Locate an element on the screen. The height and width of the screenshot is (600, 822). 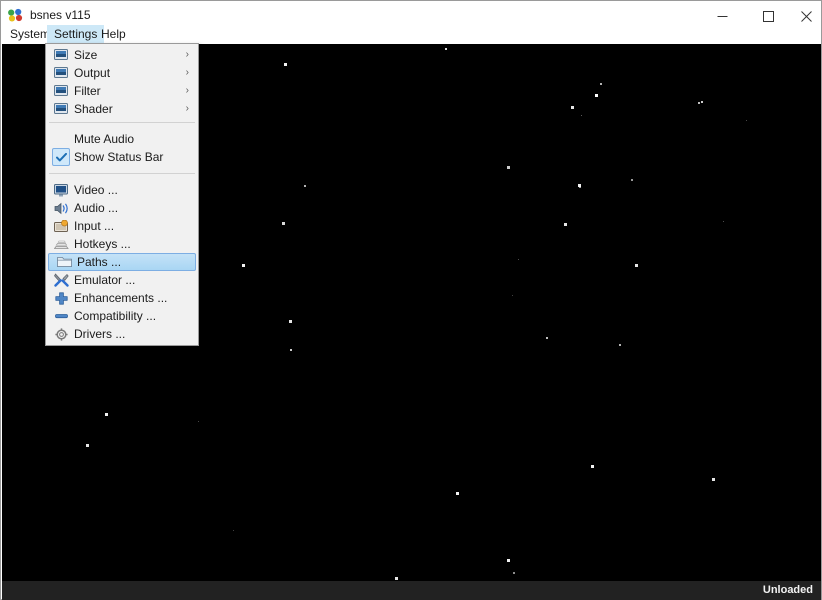
empty-check-slot-icon is located at coordinates (61, 139).